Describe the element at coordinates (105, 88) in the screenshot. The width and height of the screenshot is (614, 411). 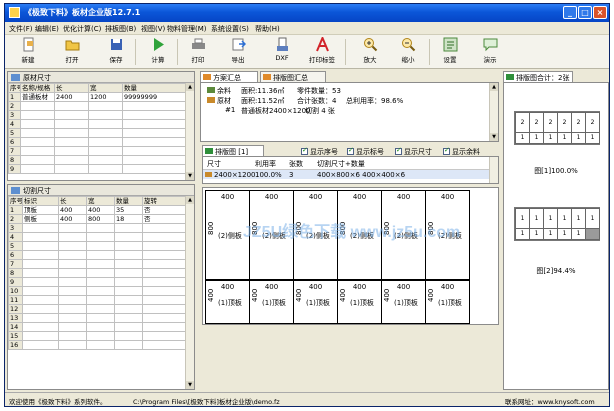
I see `column-header: 宽` at that location.